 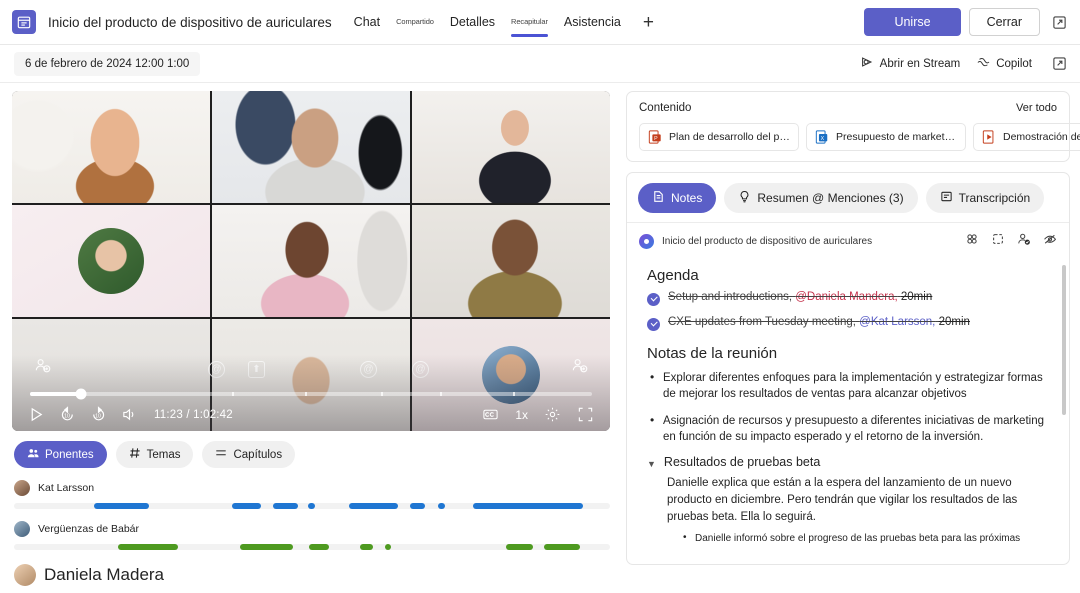 What do you see at coordinates (1050, 241) in the screenshot?
I see `hide-eye-icon` at bounding box center [1050, 241].